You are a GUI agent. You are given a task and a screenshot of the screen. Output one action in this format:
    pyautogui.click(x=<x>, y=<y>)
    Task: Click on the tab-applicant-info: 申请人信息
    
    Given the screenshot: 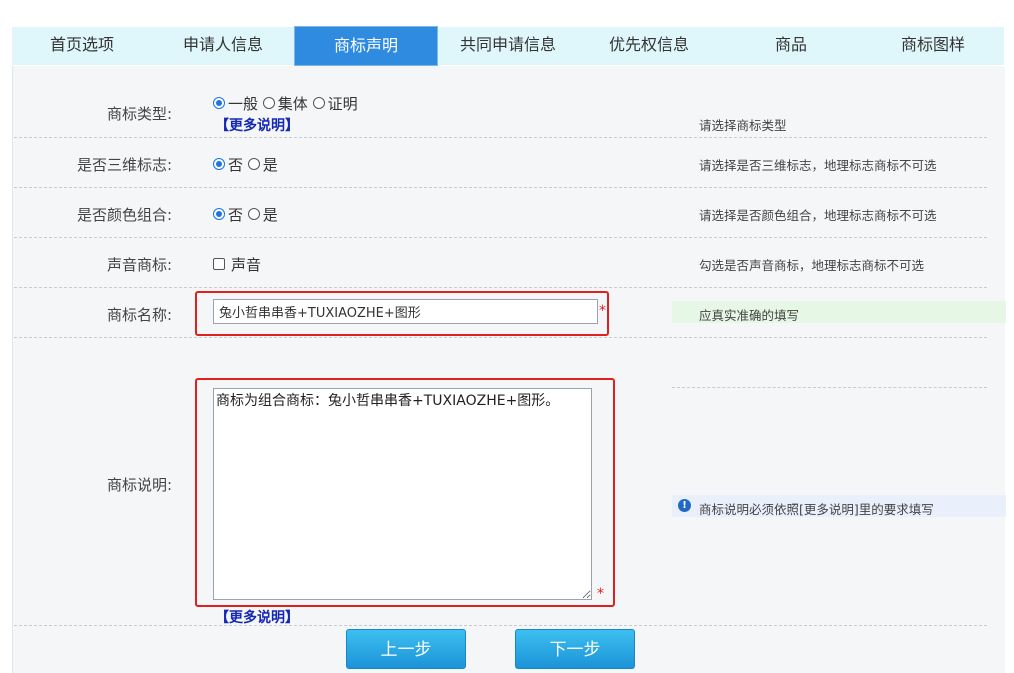 What is the action you would take?
    pyautogui.click(x=223, y=46)
    